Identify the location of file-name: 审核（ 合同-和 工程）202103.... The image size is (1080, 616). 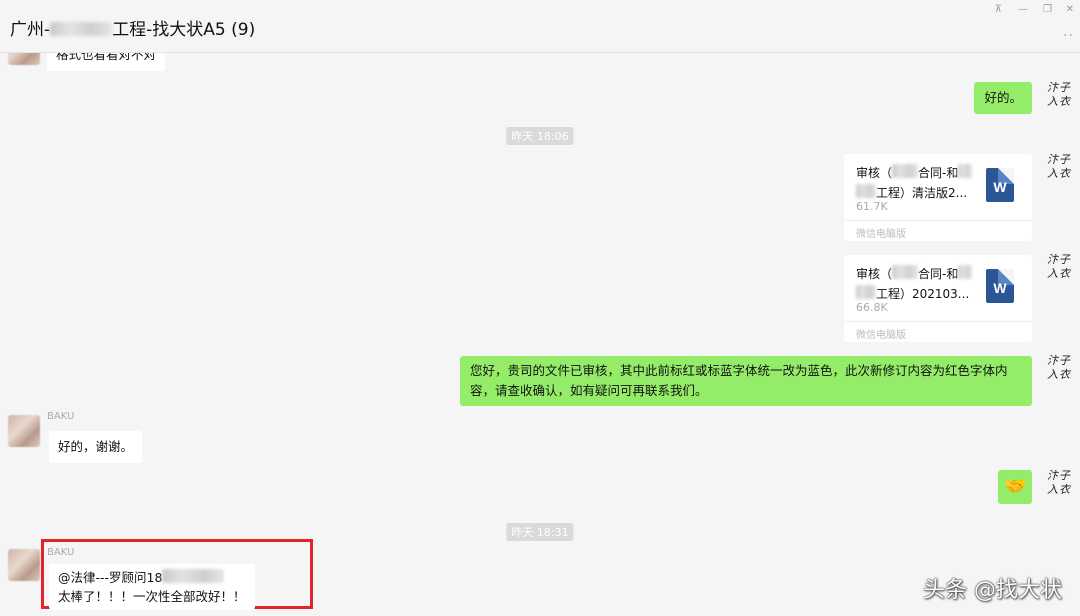
(917, 284).